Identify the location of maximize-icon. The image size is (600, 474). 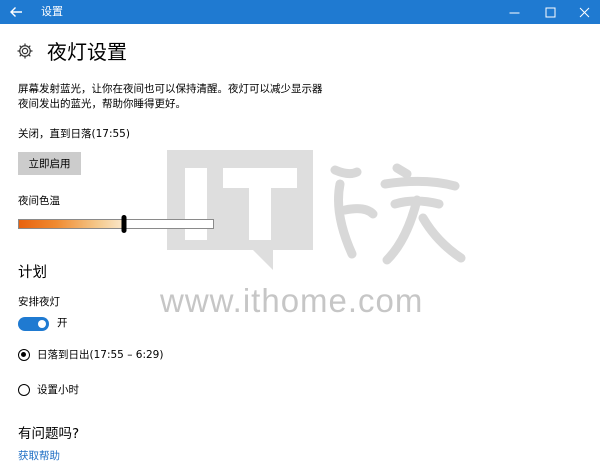
(550, 12).